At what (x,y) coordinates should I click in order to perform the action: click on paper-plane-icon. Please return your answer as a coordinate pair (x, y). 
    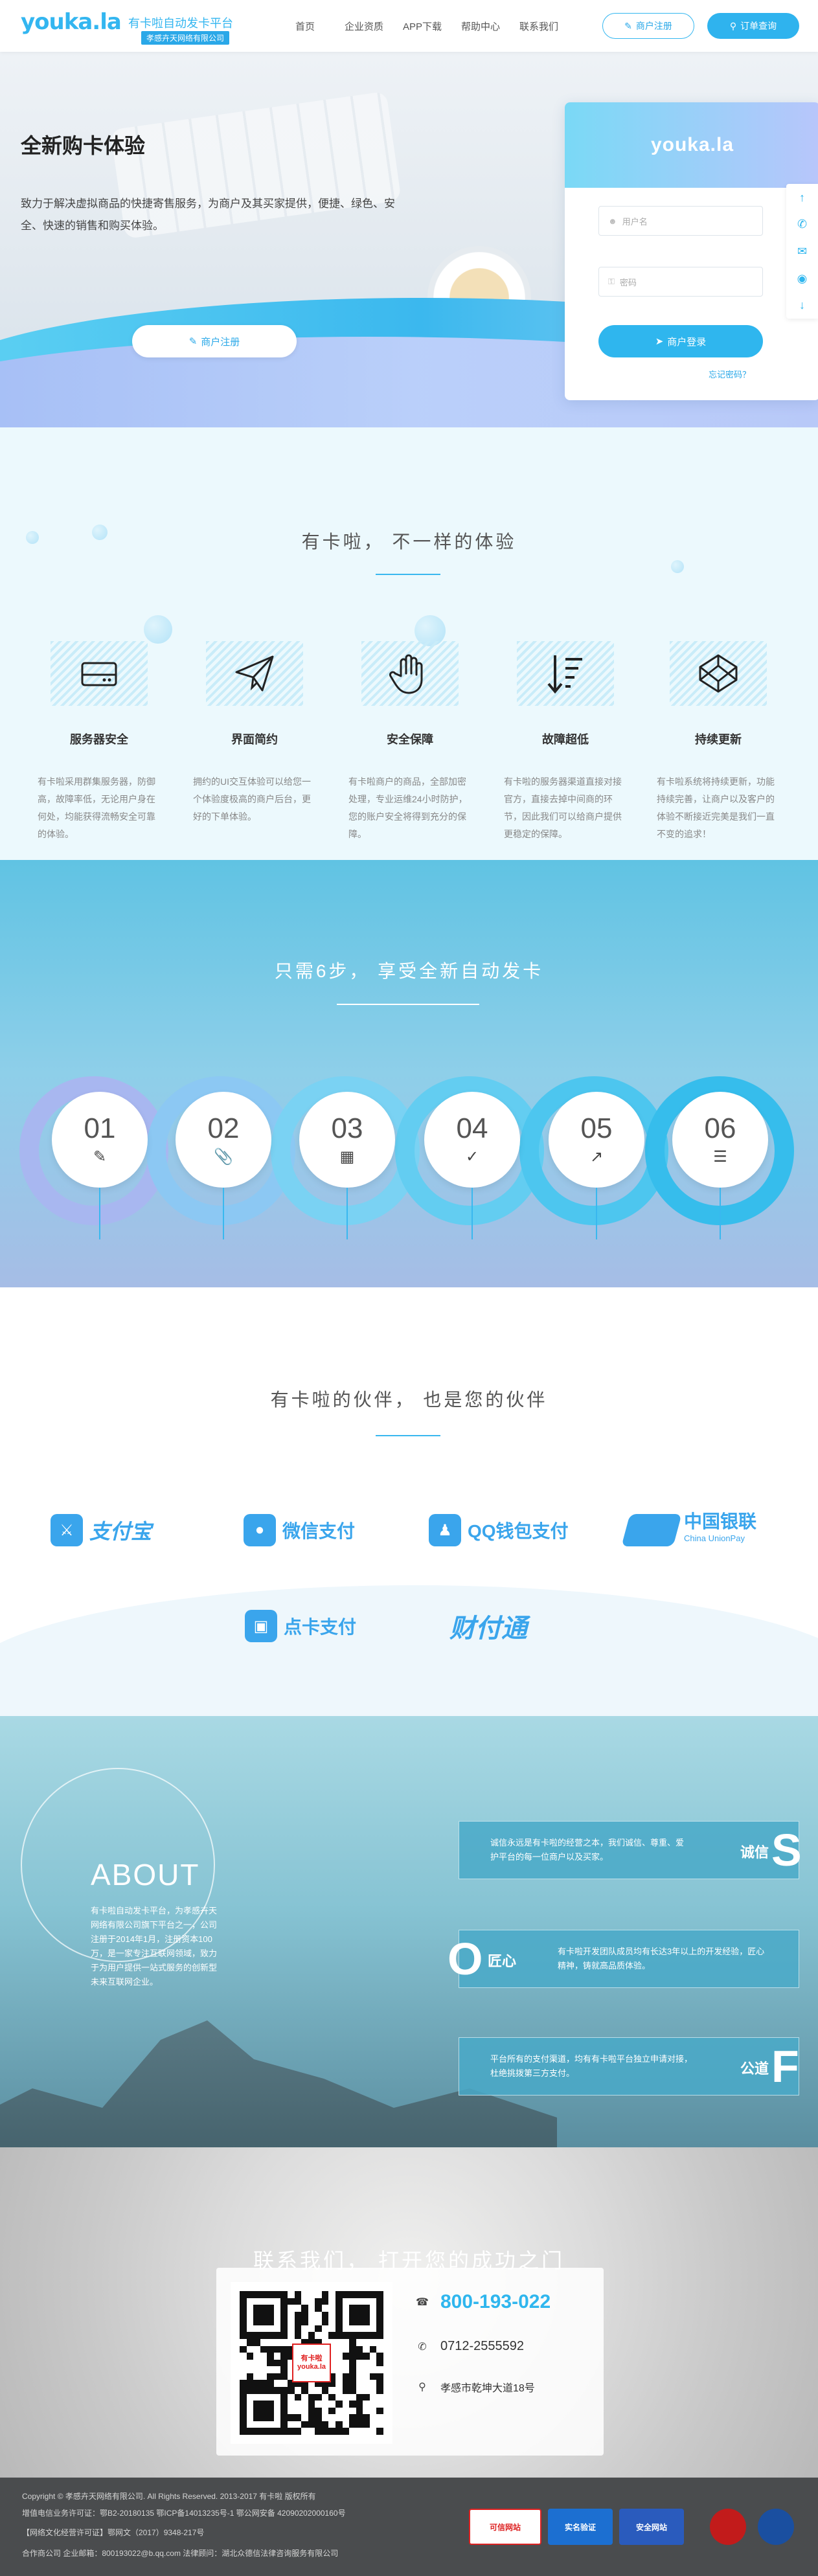
    Looking at the image, I should click on (255, 673).